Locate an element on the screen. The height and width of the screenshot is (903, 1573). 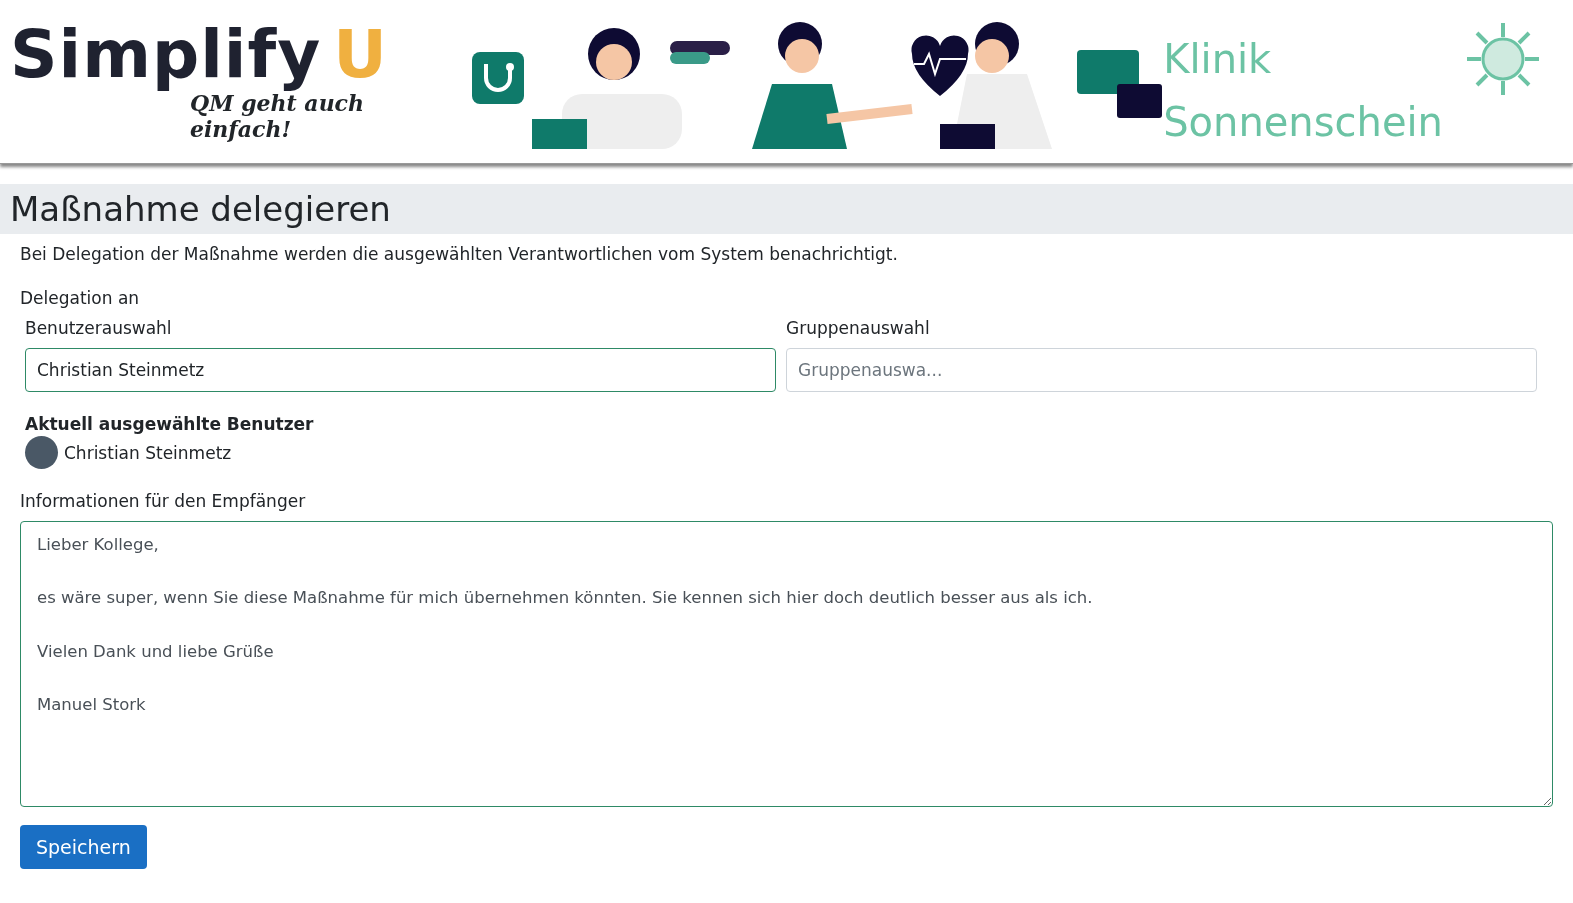
field-label: Delegation an is located at coordinates (80, 298).